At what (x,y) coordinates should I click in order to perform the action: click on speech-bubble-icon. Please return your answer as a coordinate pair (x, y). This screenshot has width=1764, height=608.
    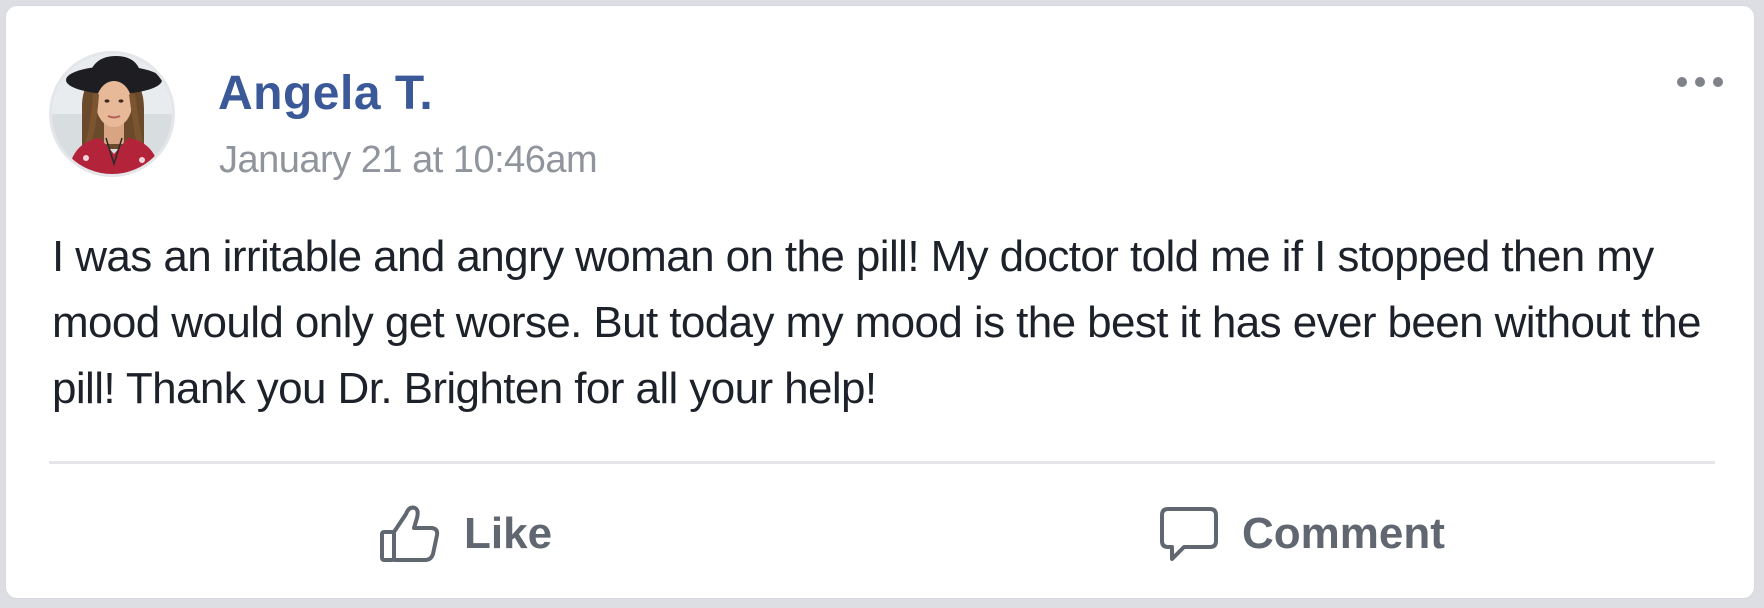
    Looking at the image, I should click on (1189, 534).